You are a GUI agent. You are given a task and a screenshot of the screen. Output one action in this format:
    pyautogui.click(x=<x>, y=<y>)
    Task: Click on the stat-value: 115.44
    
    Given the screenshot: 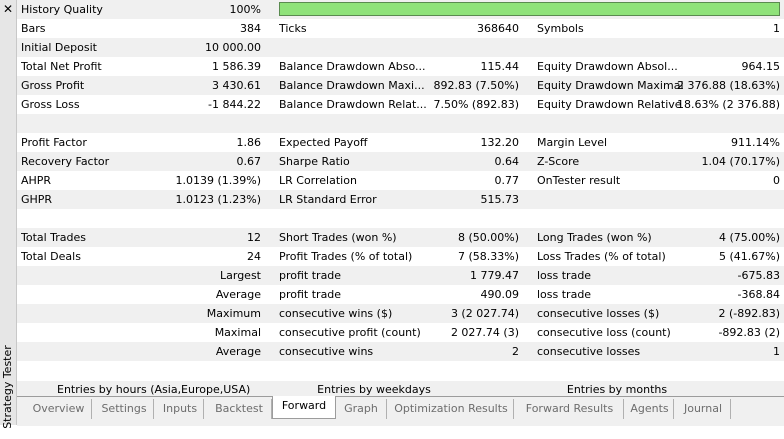 What is the action you would take?
    pyautogui.click(x=500, y=66)
    